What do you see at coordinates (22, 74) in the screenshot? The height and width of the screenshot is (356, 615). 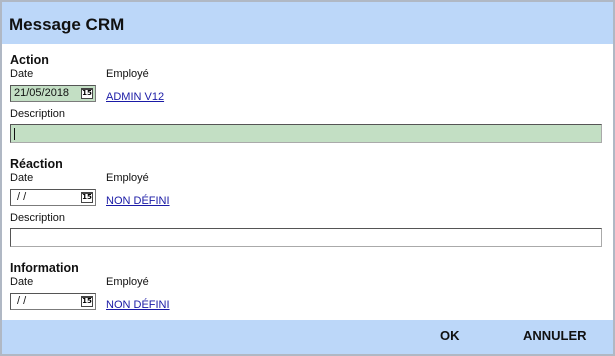 I see `action-date-label: Date` at bounding box center [22, 74].